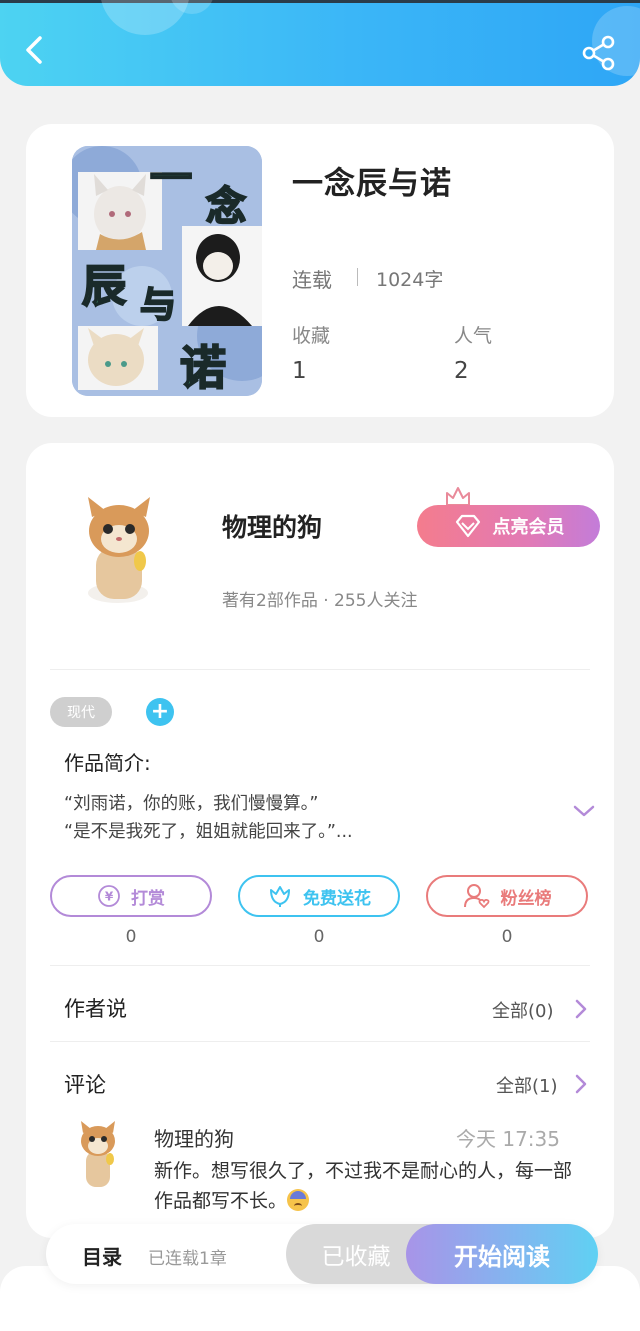  I want to click on comments-title: 评论, so click(85, 1085).